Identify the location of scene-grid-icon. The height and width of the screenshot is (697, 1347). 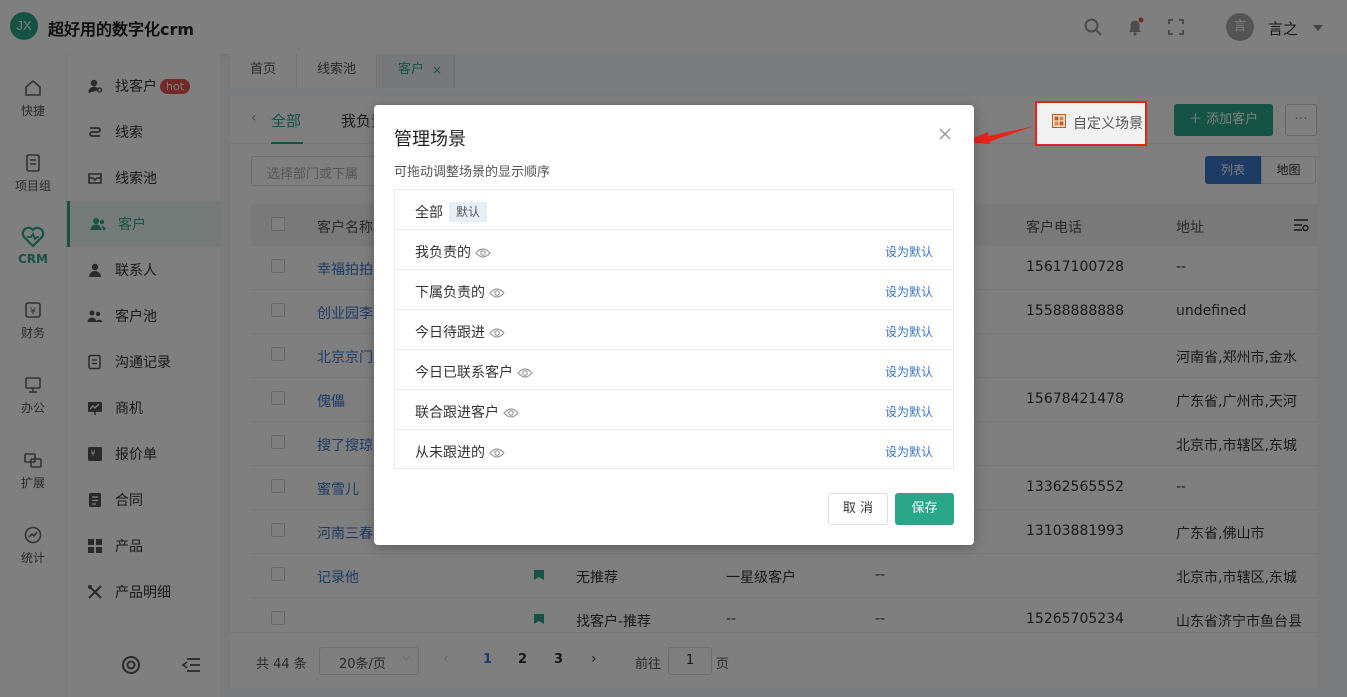
(1059, 121).